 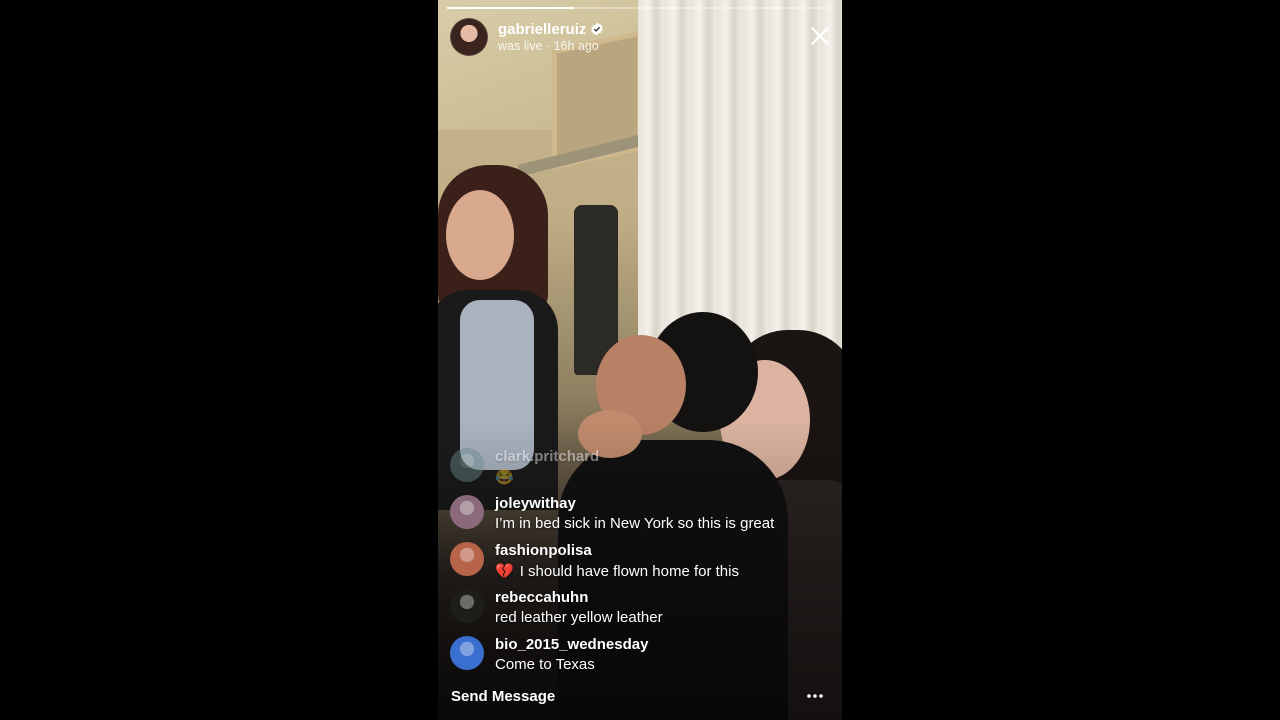 I want to click on verified-badge-icon, so click(x=597, y=29).